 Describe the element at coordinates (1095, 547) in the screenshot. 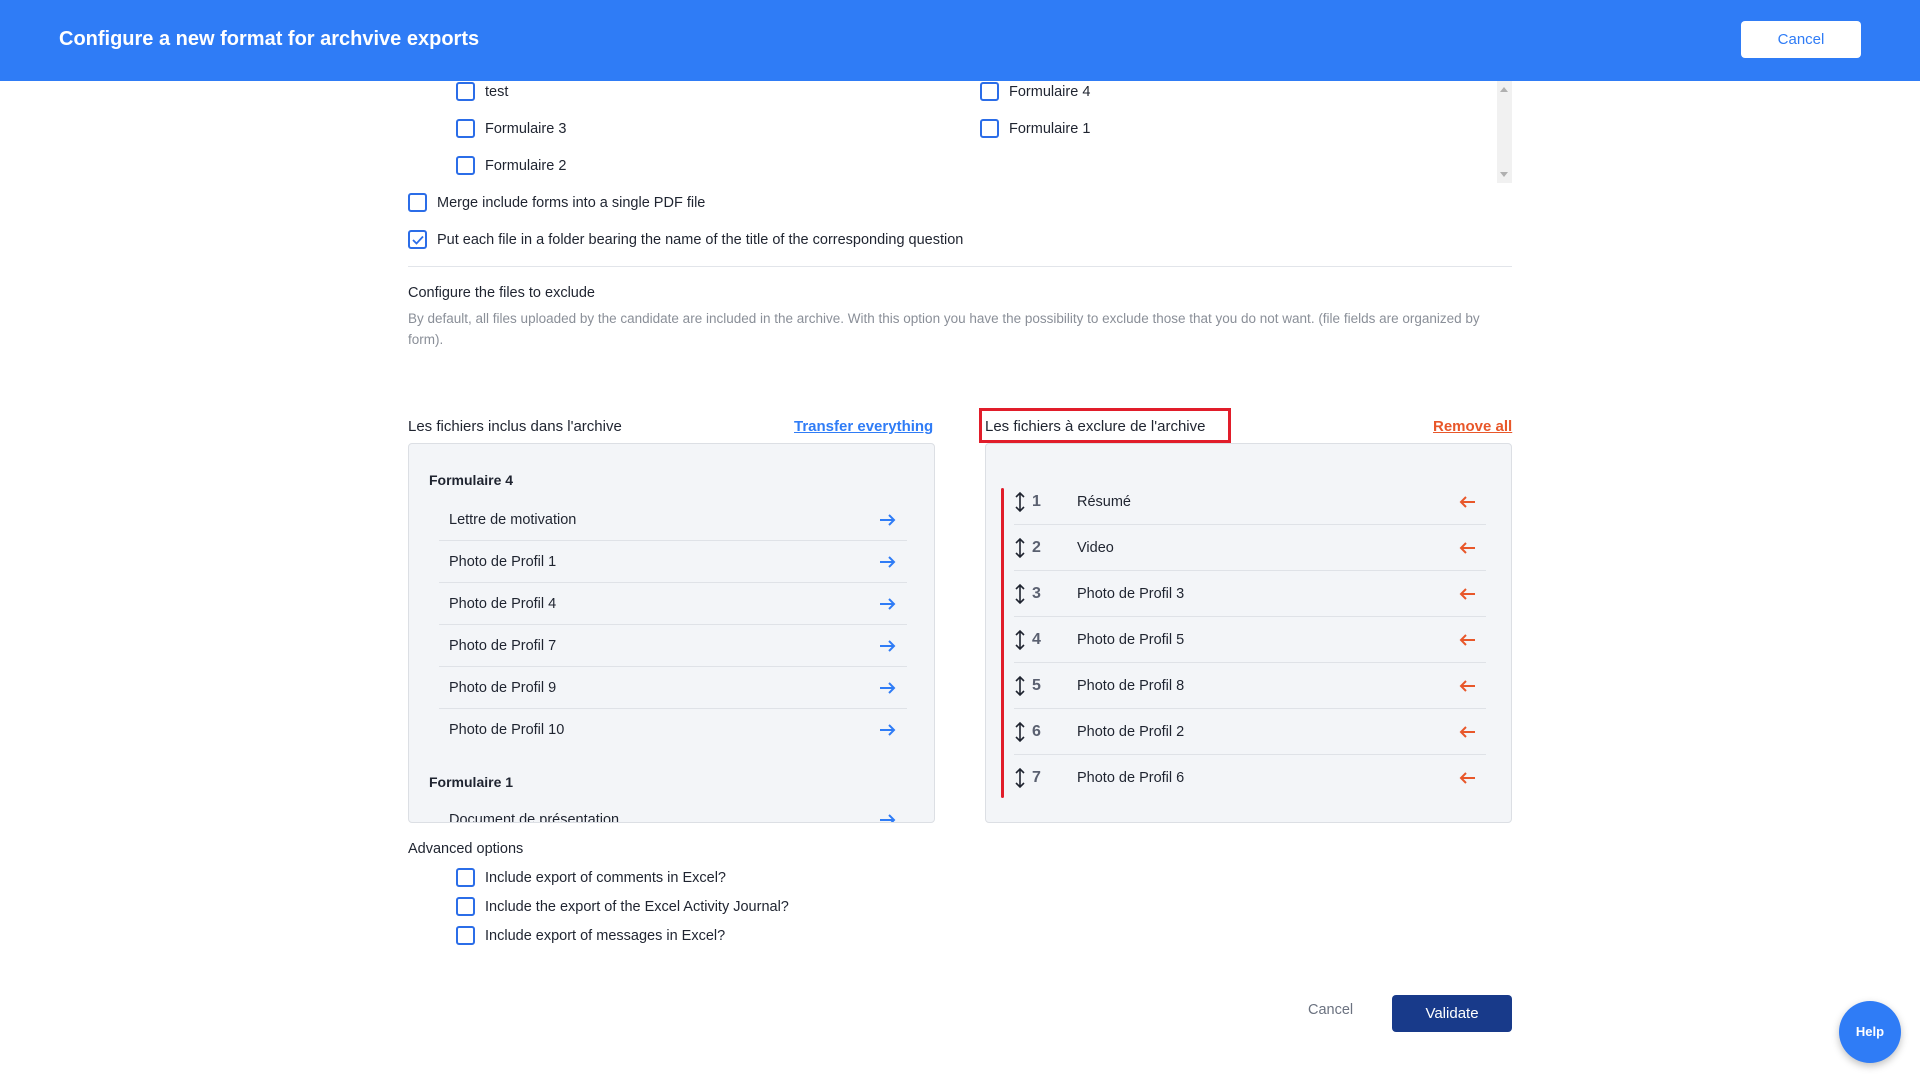

I see `file-label: Video` at that location.